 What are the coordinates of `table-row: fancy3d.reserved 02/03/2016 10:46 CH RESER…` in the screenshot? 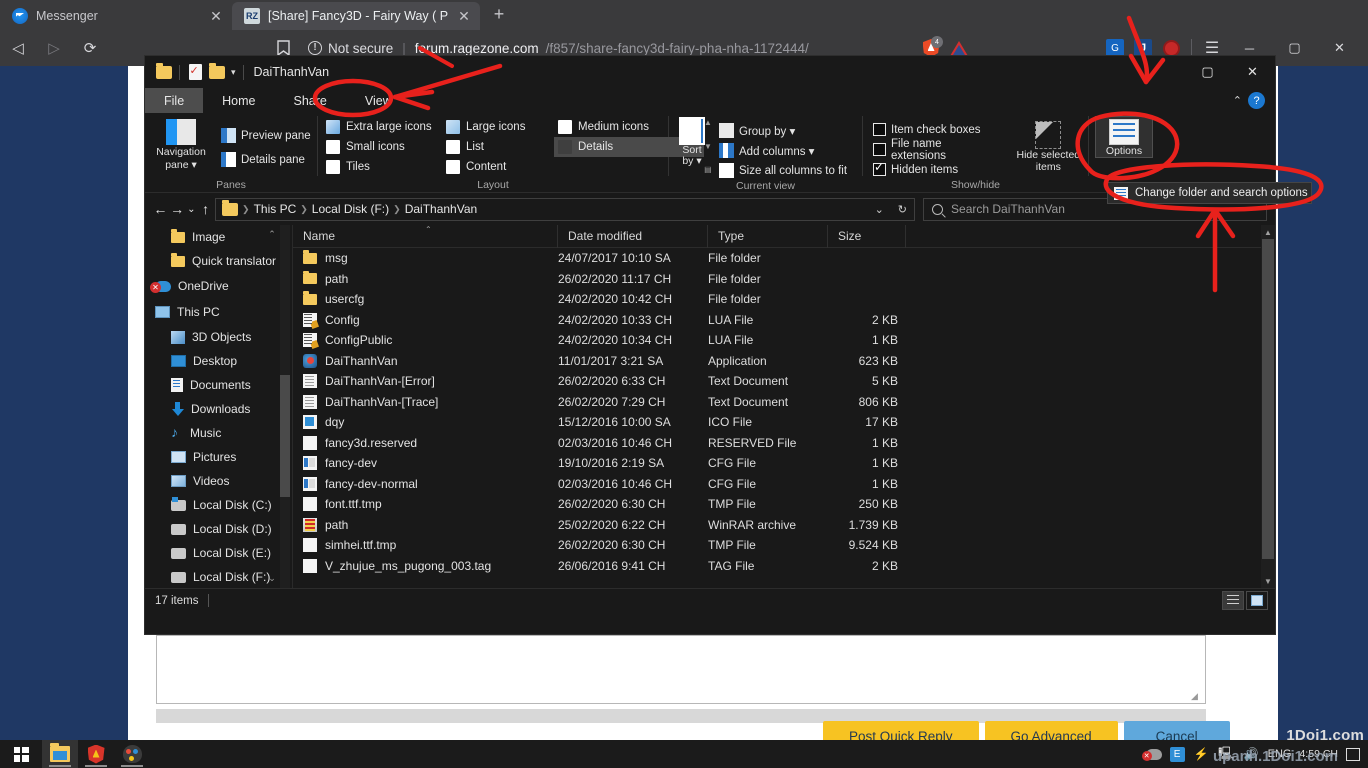 It's located at (784, 443).